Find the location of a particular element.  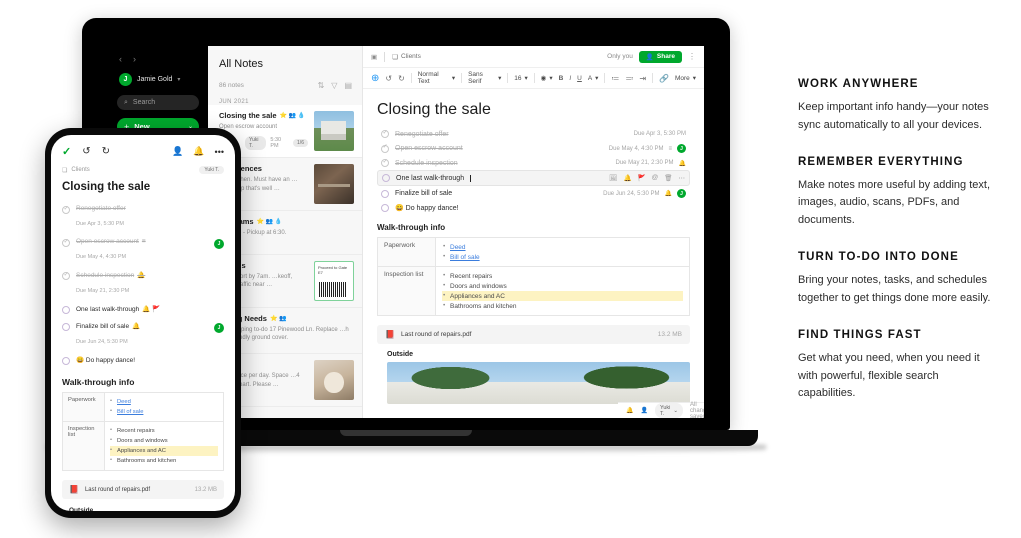

marketing-heading: REMEMBER EVERYTHING is located at coordinates (881, 161).